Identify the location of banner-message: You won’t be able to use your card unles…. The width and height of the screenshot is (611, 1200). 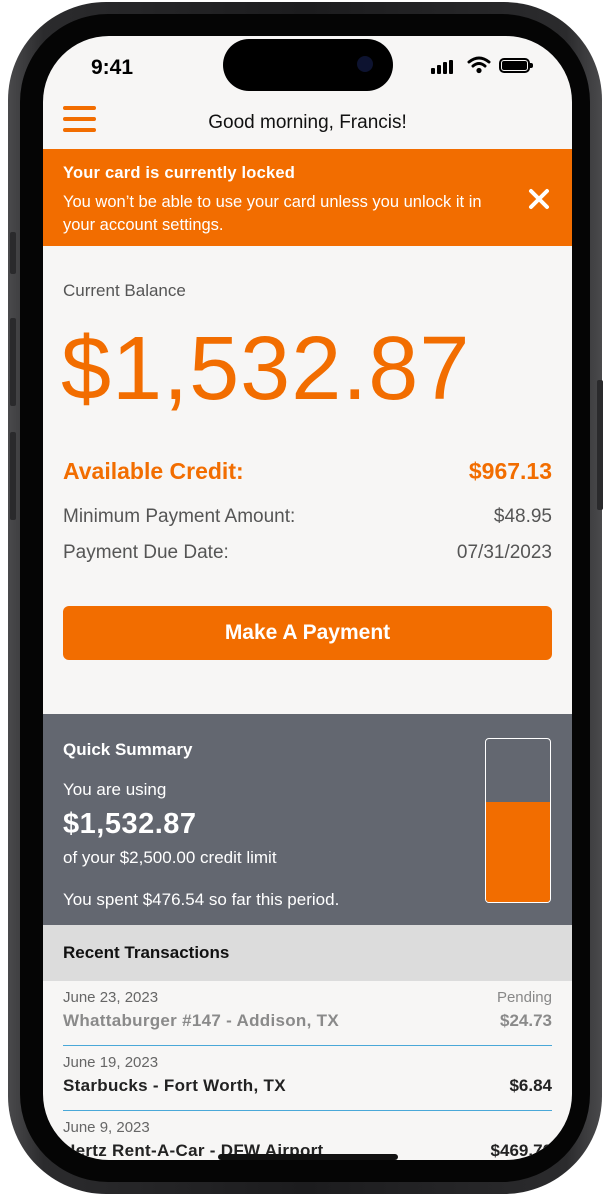
(272, 213).